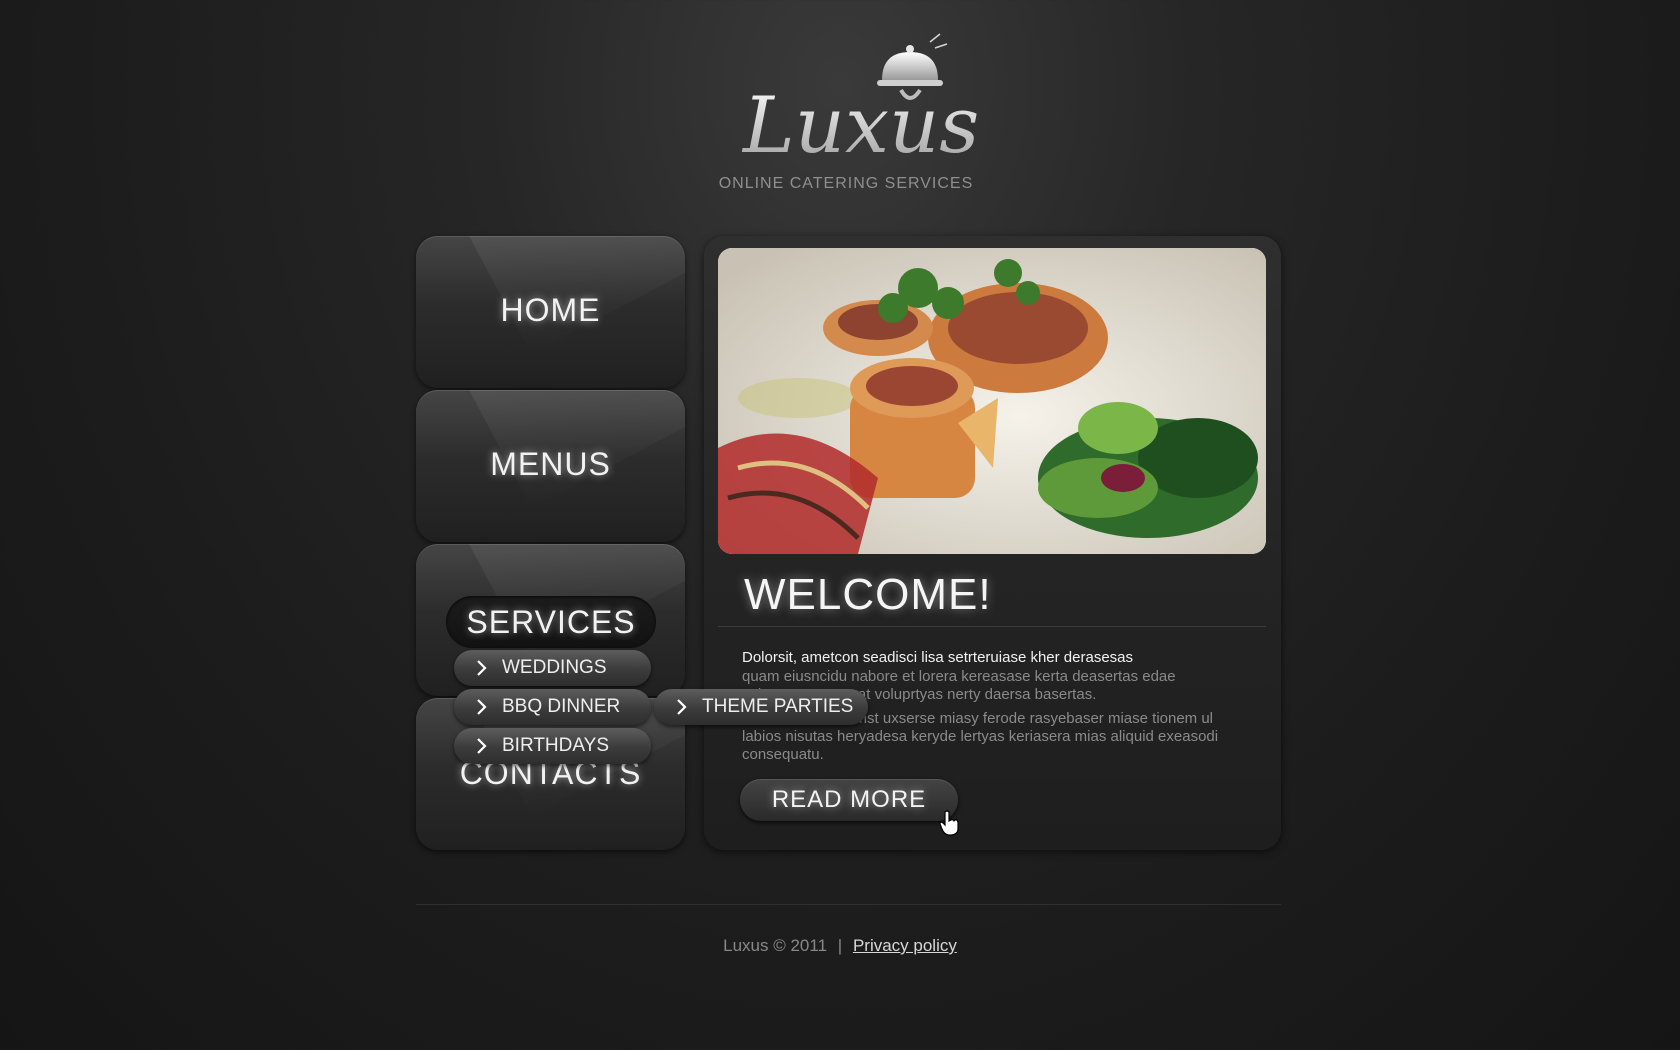 The width and height of the screenshot is (1680, 1050). I want to click on footer: Luxus © 2011 | Privacy policy, so click(840, 946).